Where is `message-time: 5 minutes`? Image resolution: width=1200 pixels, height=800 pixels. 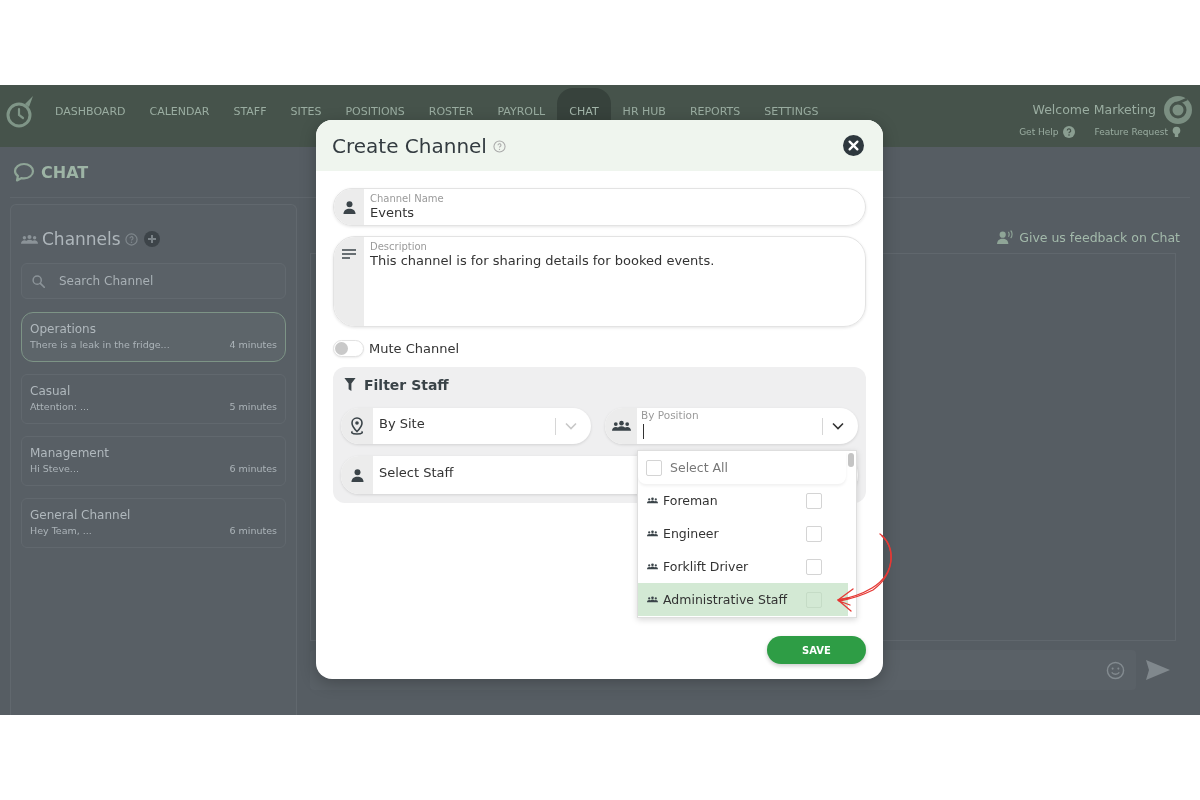
message-time: 5 minutes is located at coordinates (253, 406).